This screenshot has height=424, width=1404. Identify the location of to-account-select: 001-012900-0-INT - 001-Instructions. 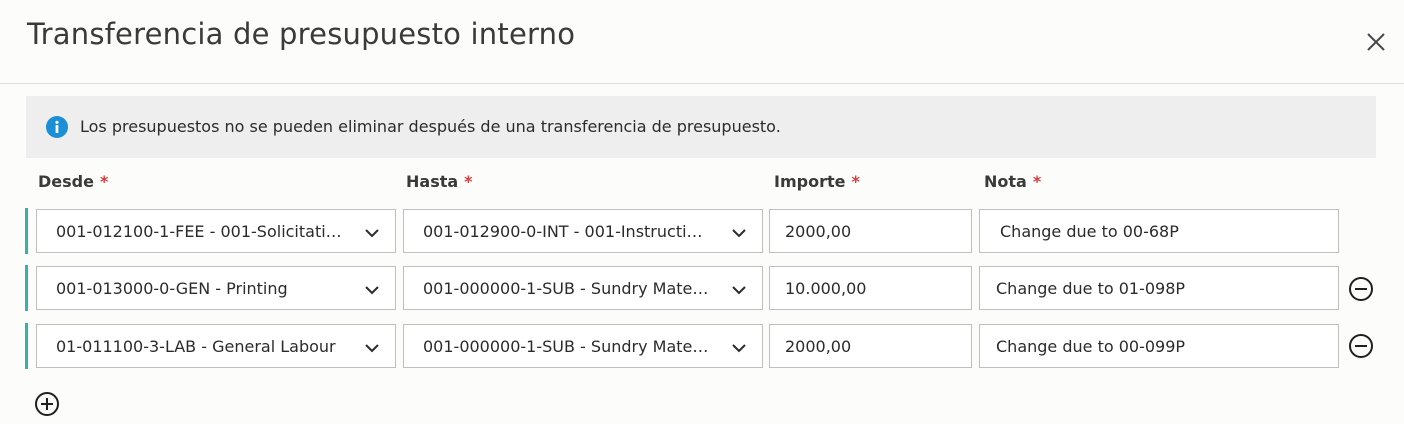
(583, 231).